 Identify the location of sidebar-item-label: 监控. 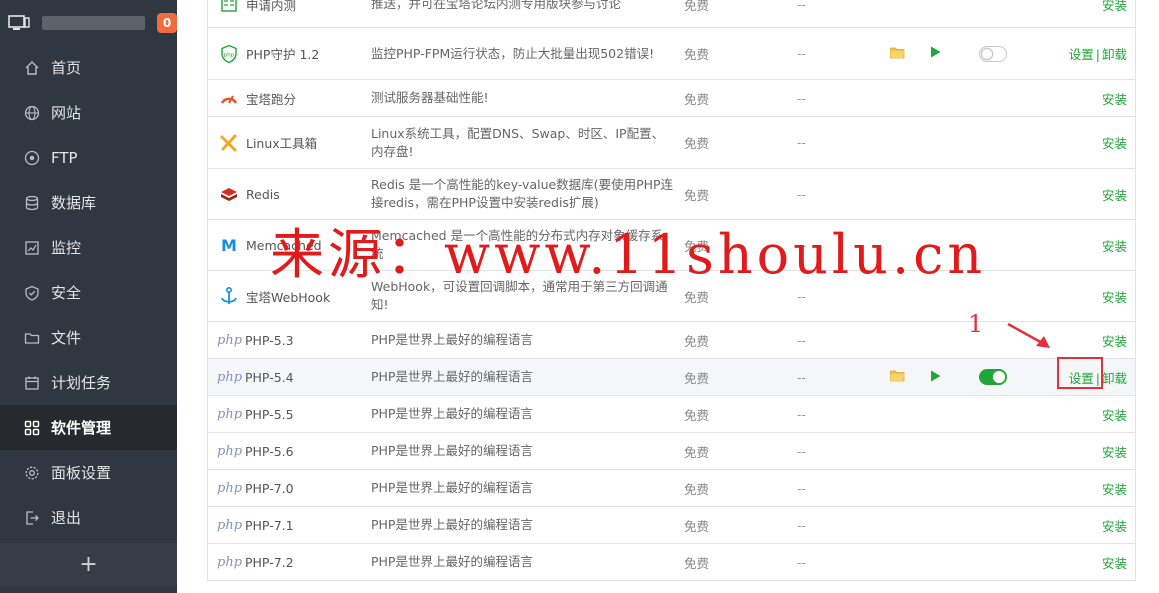
(66, 248).